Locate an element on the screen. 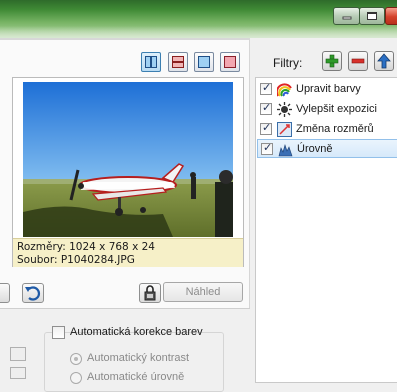 The height and width of the screenshot is (392, 397). view-result-button is located at coordinates (230, 62).